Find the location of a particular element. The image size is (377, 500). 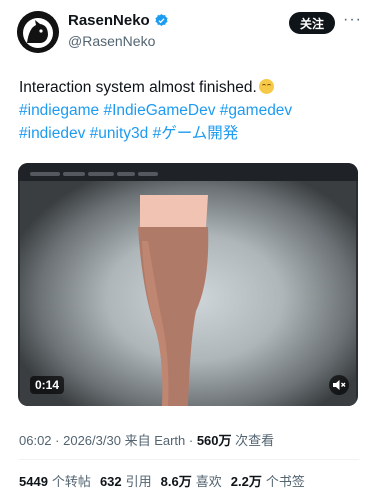

author-name: RasenNeko is located at coordinates (109, 20).